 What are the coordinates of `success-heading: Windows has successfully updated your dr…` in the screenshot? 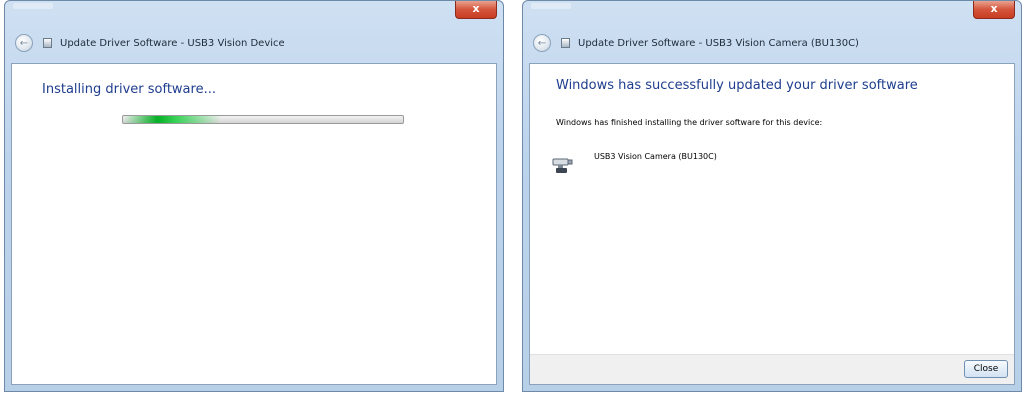 It's located at (737, 85).